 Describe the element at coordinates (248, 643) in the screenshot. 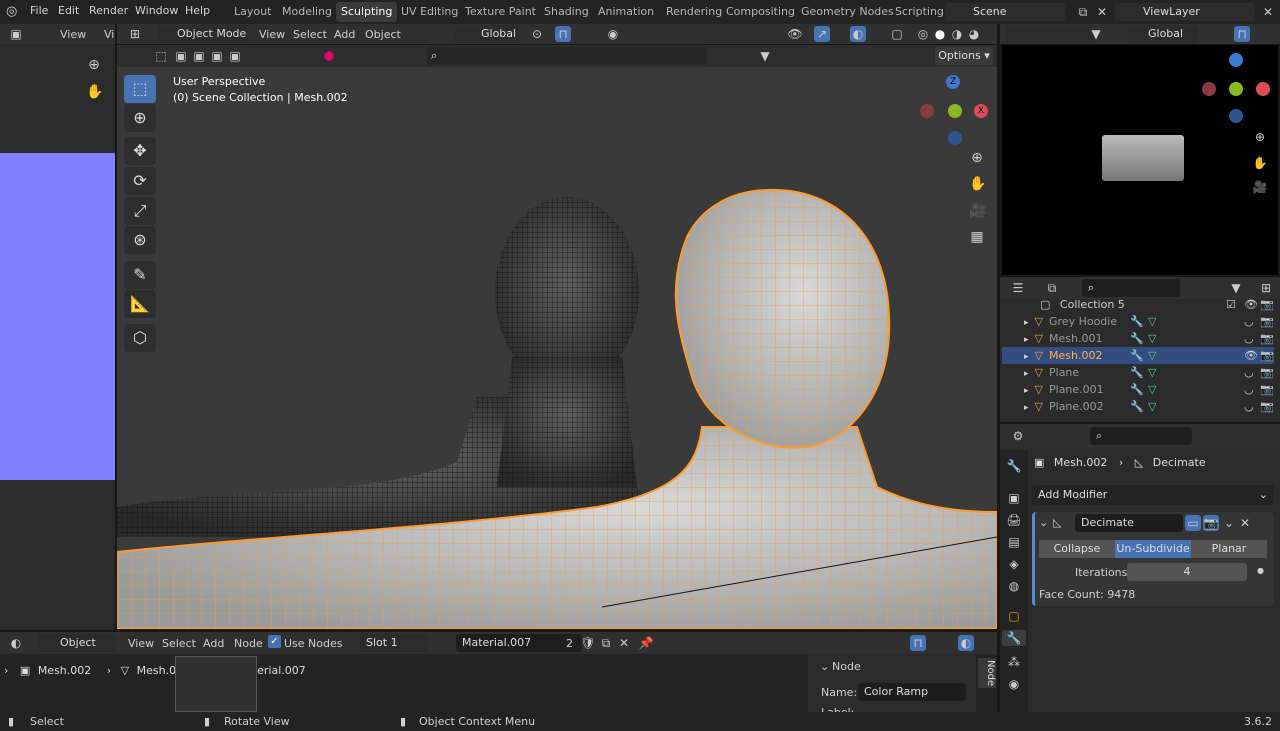

I see `node-node-menu: Node` at that location.